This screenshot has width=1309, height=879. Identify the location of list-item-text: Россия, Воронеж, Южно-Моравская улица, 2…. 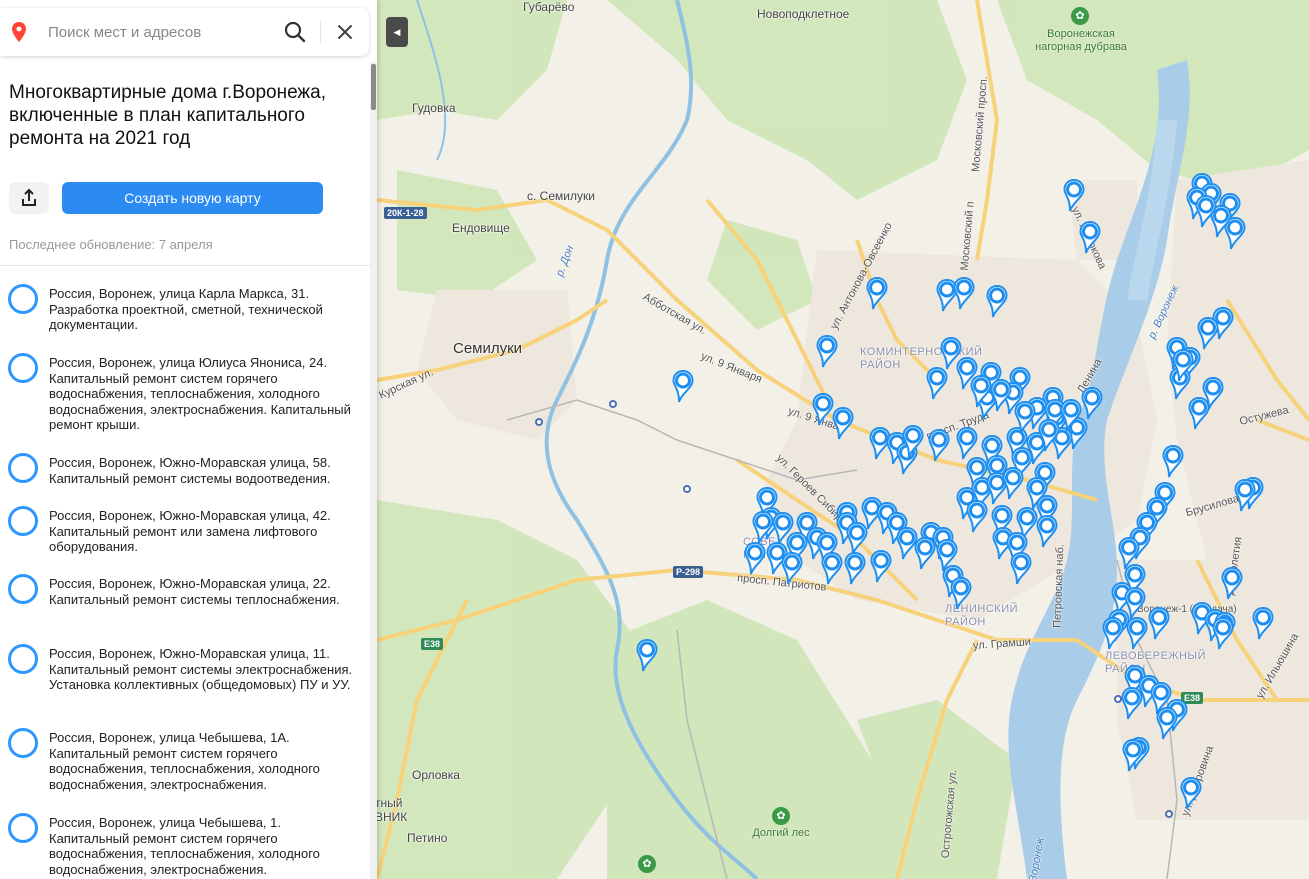
(194, 591).